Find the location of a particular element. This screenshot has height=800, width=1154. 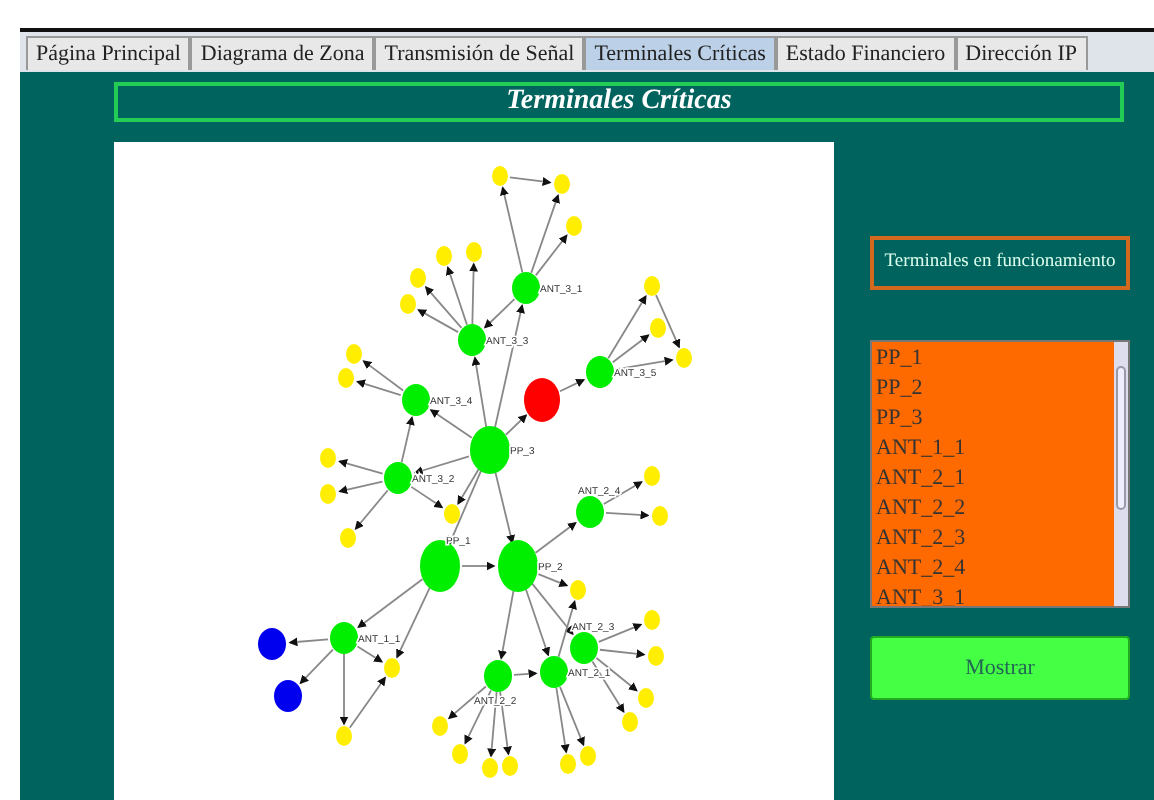

tab: Estado Financiero is located at coordinates (865, 53).